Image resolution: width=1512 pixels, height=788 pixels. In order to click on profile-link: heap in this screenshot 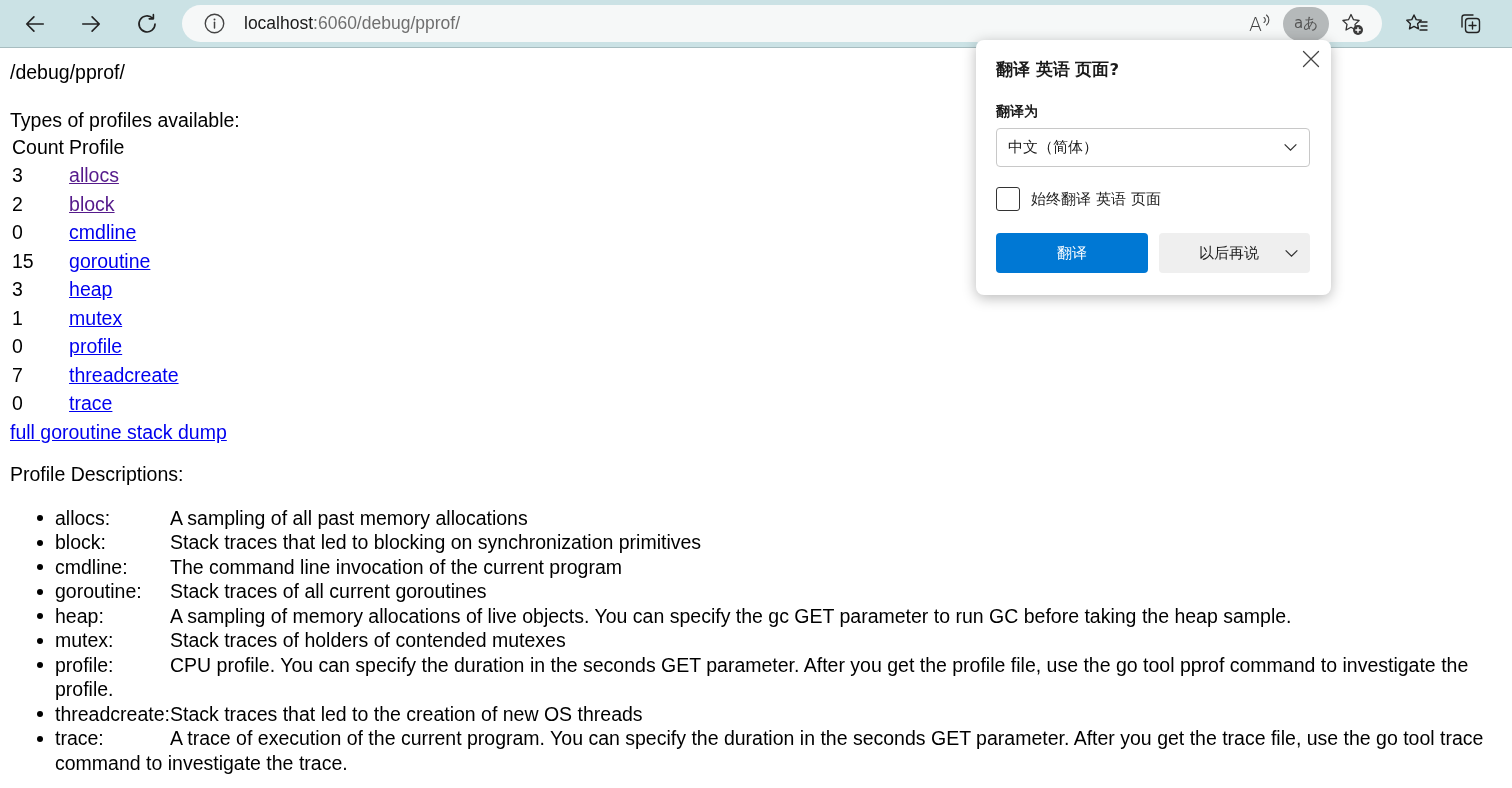, I will do `click(91, 289)`.